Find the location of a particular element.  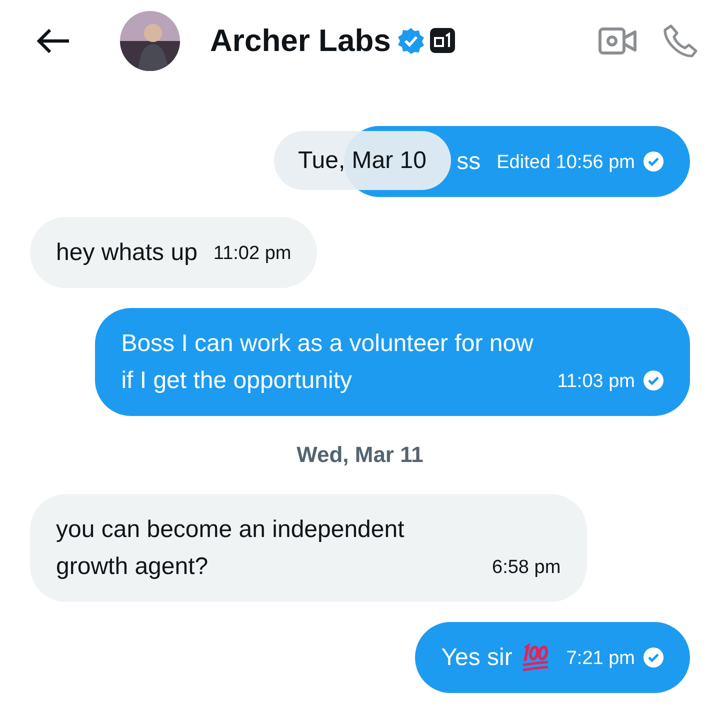

message-bubble: Yes sir 7:21 pm is located at coordinates (552, 657).